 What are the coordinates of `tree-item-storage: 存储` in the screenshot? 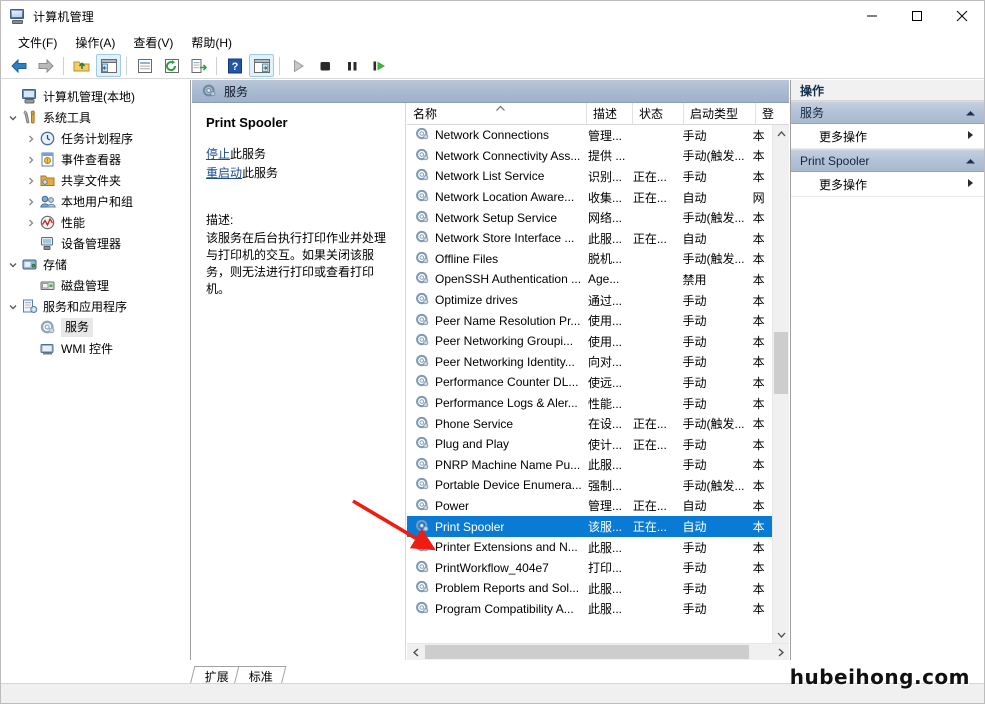 It's located at (95, 264).